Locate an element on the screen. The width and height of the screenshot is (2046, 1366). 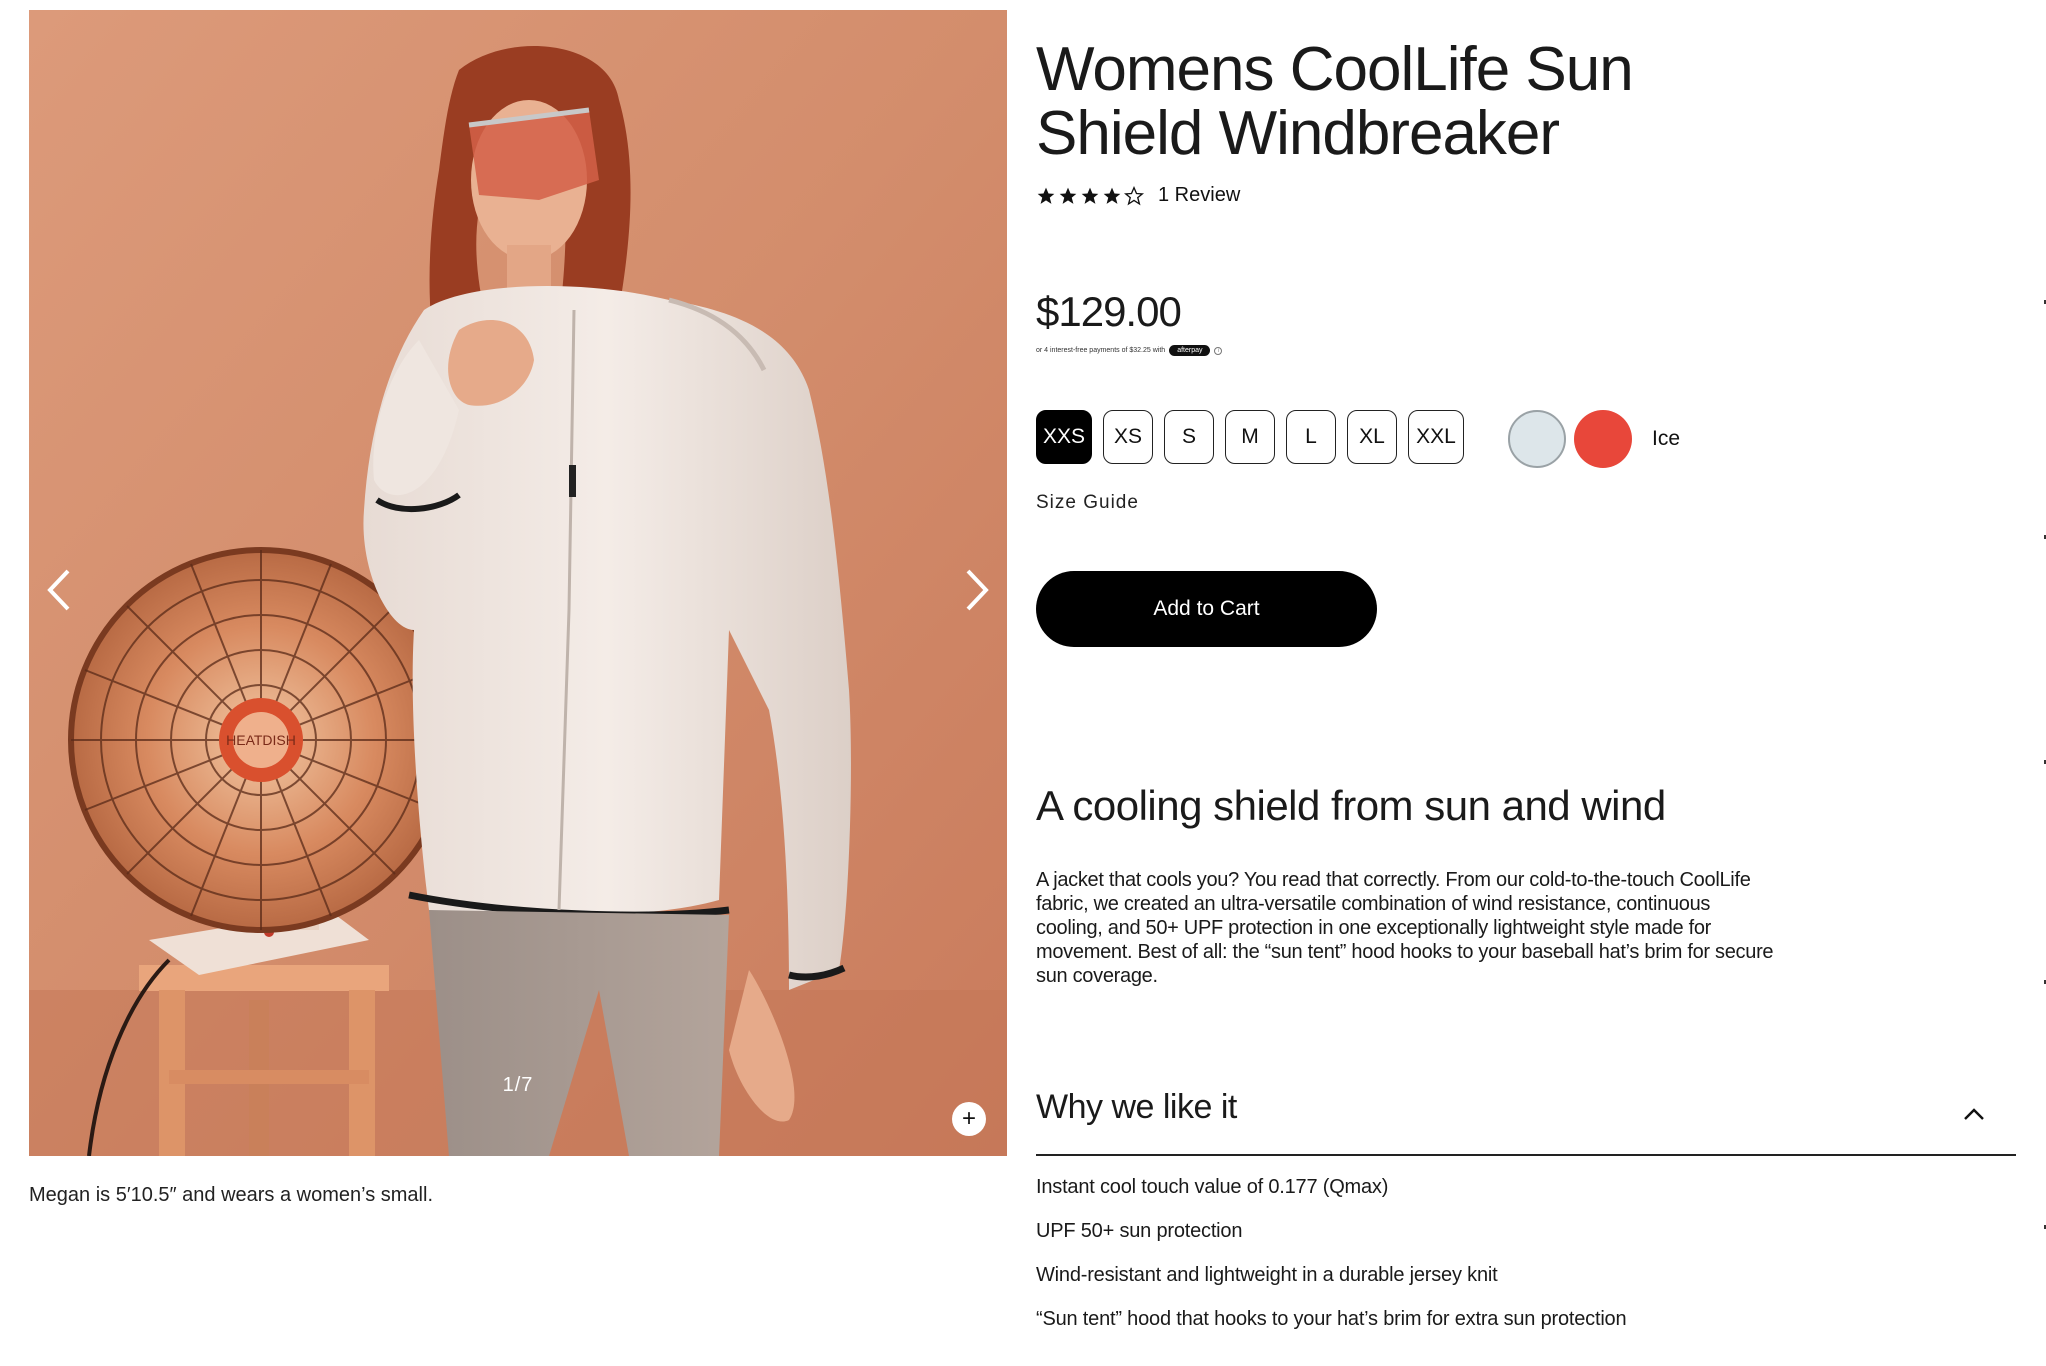
size-option-l: L is located at coordinates (1311, 437).